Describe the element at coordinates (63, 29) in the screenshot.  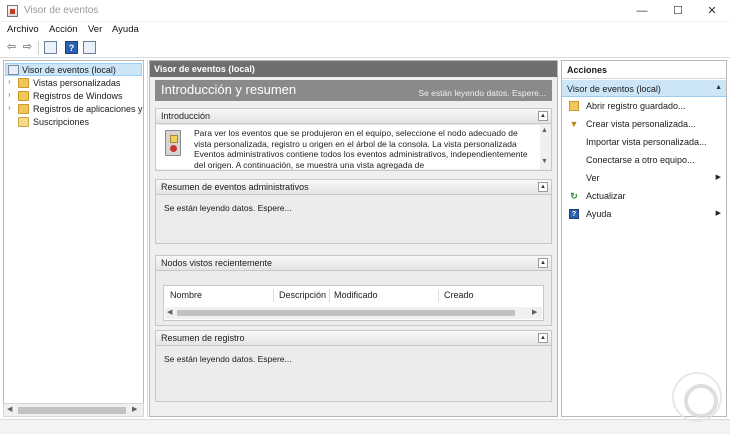
I see `menu-accion: Acción` at that location.